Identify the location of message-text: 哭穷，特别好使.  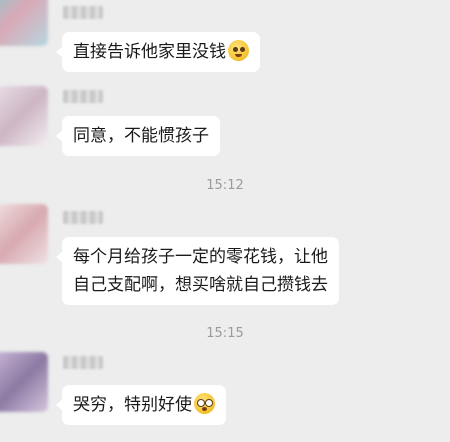
(132, 405).